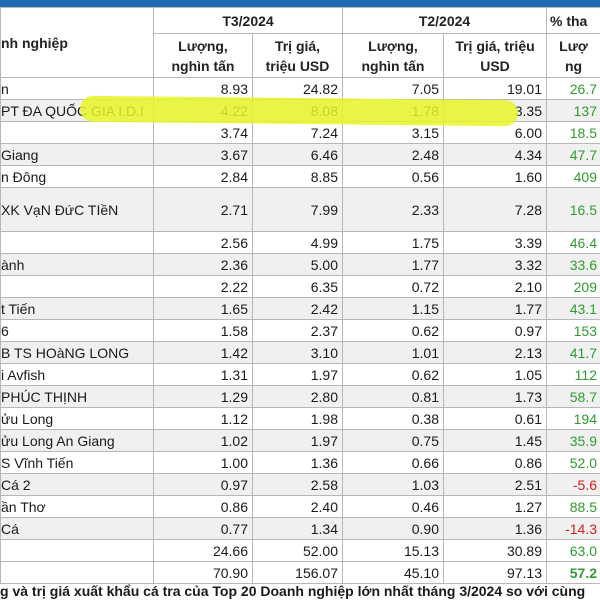 The image size is (600, 600). Describe the element at coordinates (573, 110) in the screenshot. I see `change-percent-cell: 137` at that location.